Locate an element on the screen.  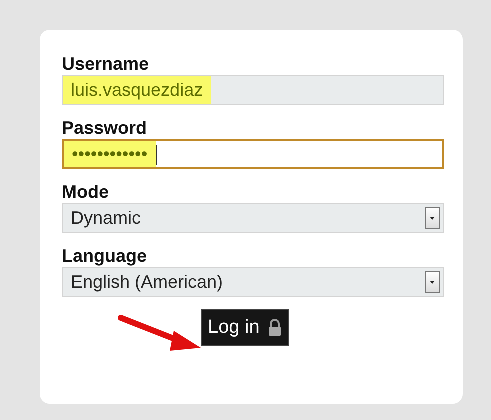
password-field: •••••••••••• is located at coordinates (253, 154).